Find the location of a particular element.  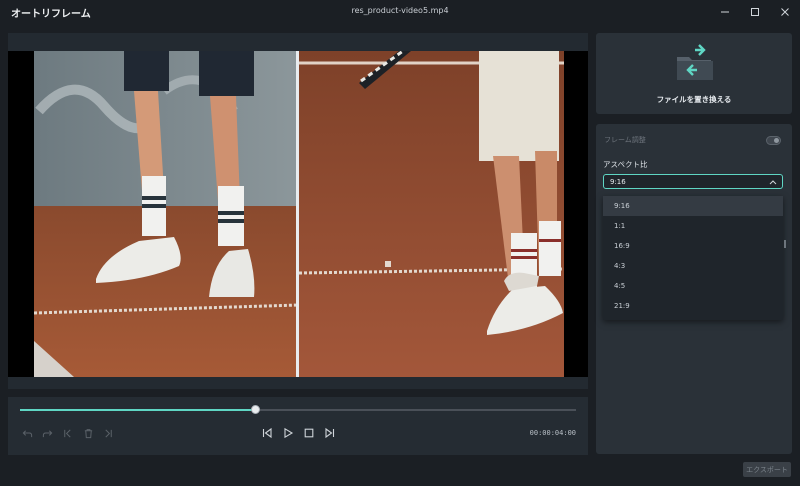

close-button is located at coordinates (785, 12).